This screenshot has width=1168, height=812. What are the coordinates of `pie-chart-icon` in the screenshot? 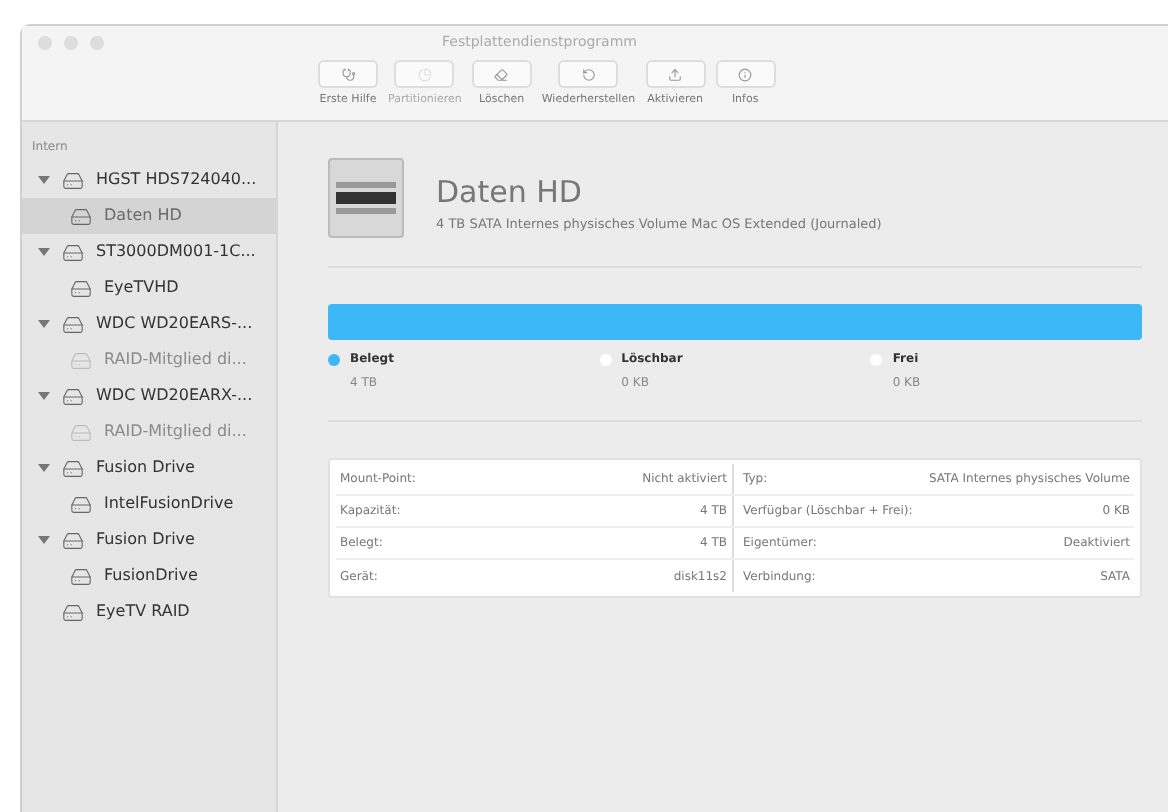 It's located at (424, 74).